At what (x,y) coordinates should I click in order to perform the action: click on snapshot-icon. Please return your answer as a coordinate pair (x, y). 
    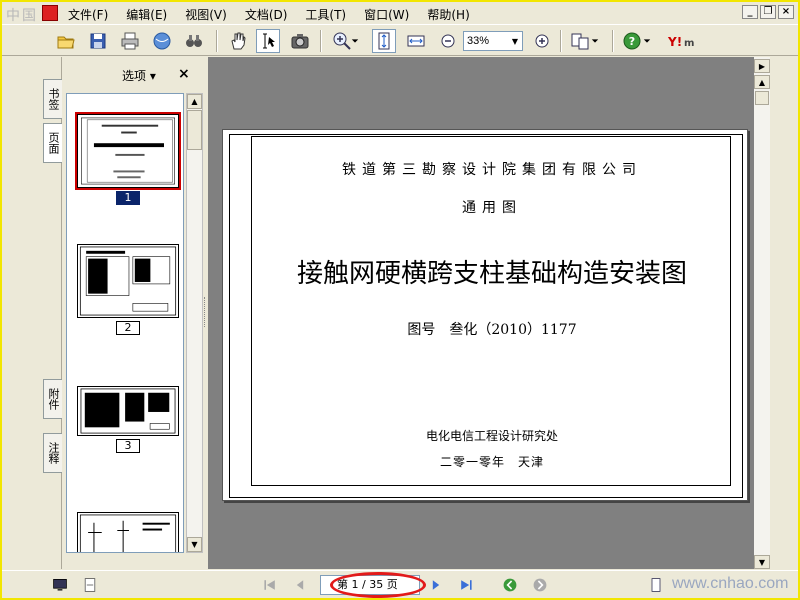
    Looking at the image, I should click on (300, 41).